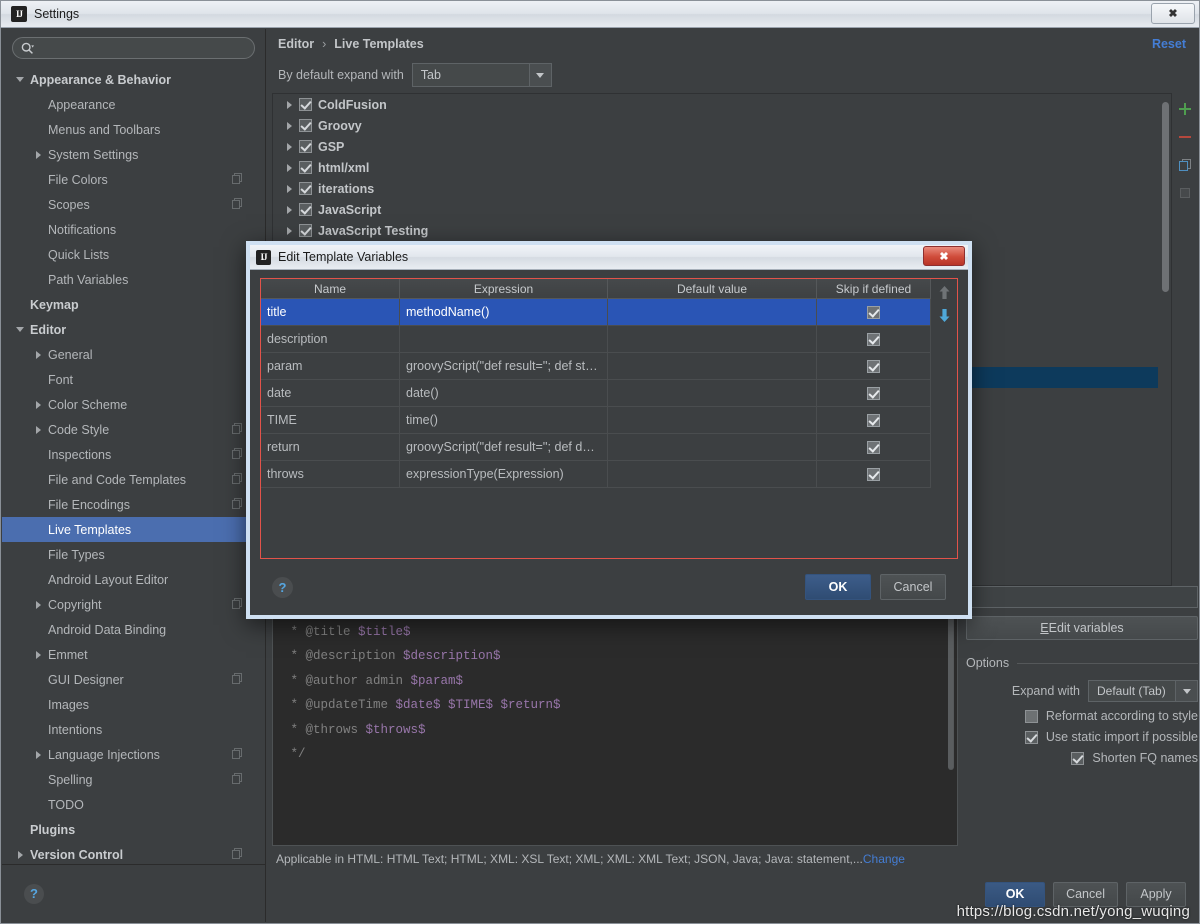  What do you see at coordinates (133, 329) in the screenshot?
I see `sidebar-item-editor: Editor` at bounding box center [133, 329].